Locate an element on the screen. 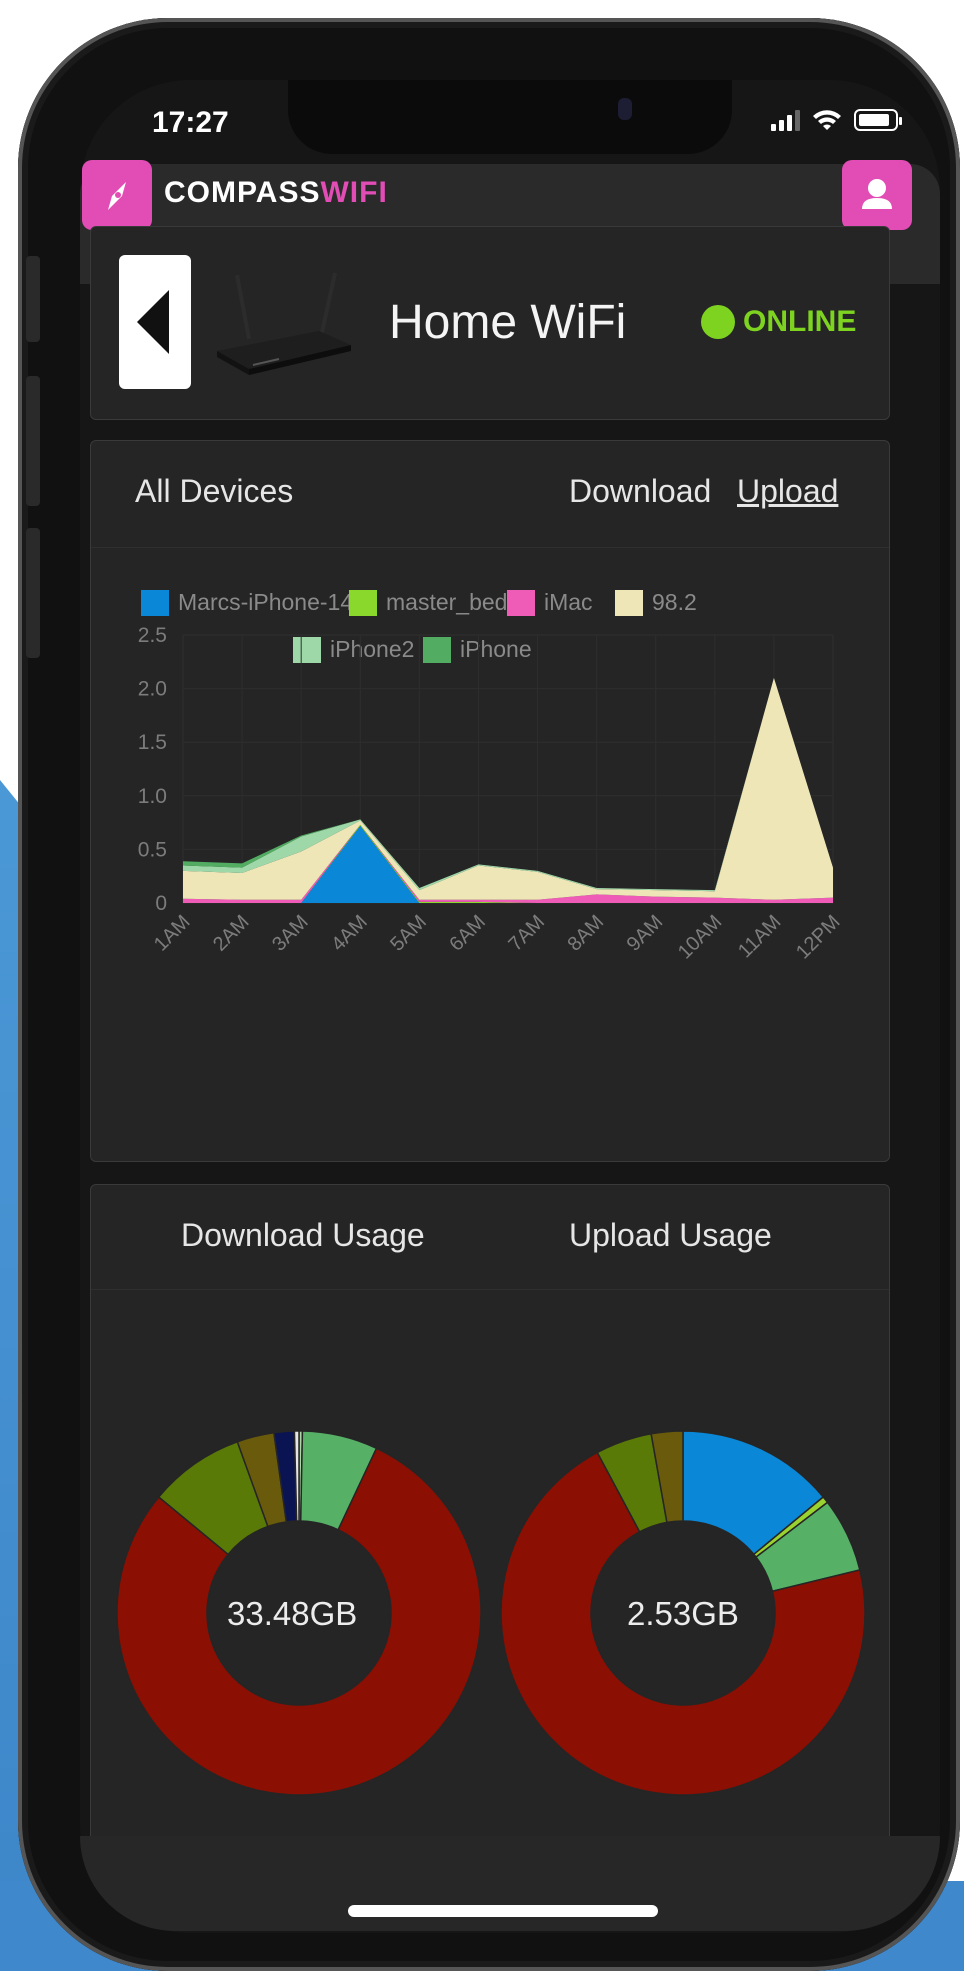 Image resolution: width=964 pixels, height=1971 pixels. x-tick-label: 11AM is located at coordinates (759, 936).